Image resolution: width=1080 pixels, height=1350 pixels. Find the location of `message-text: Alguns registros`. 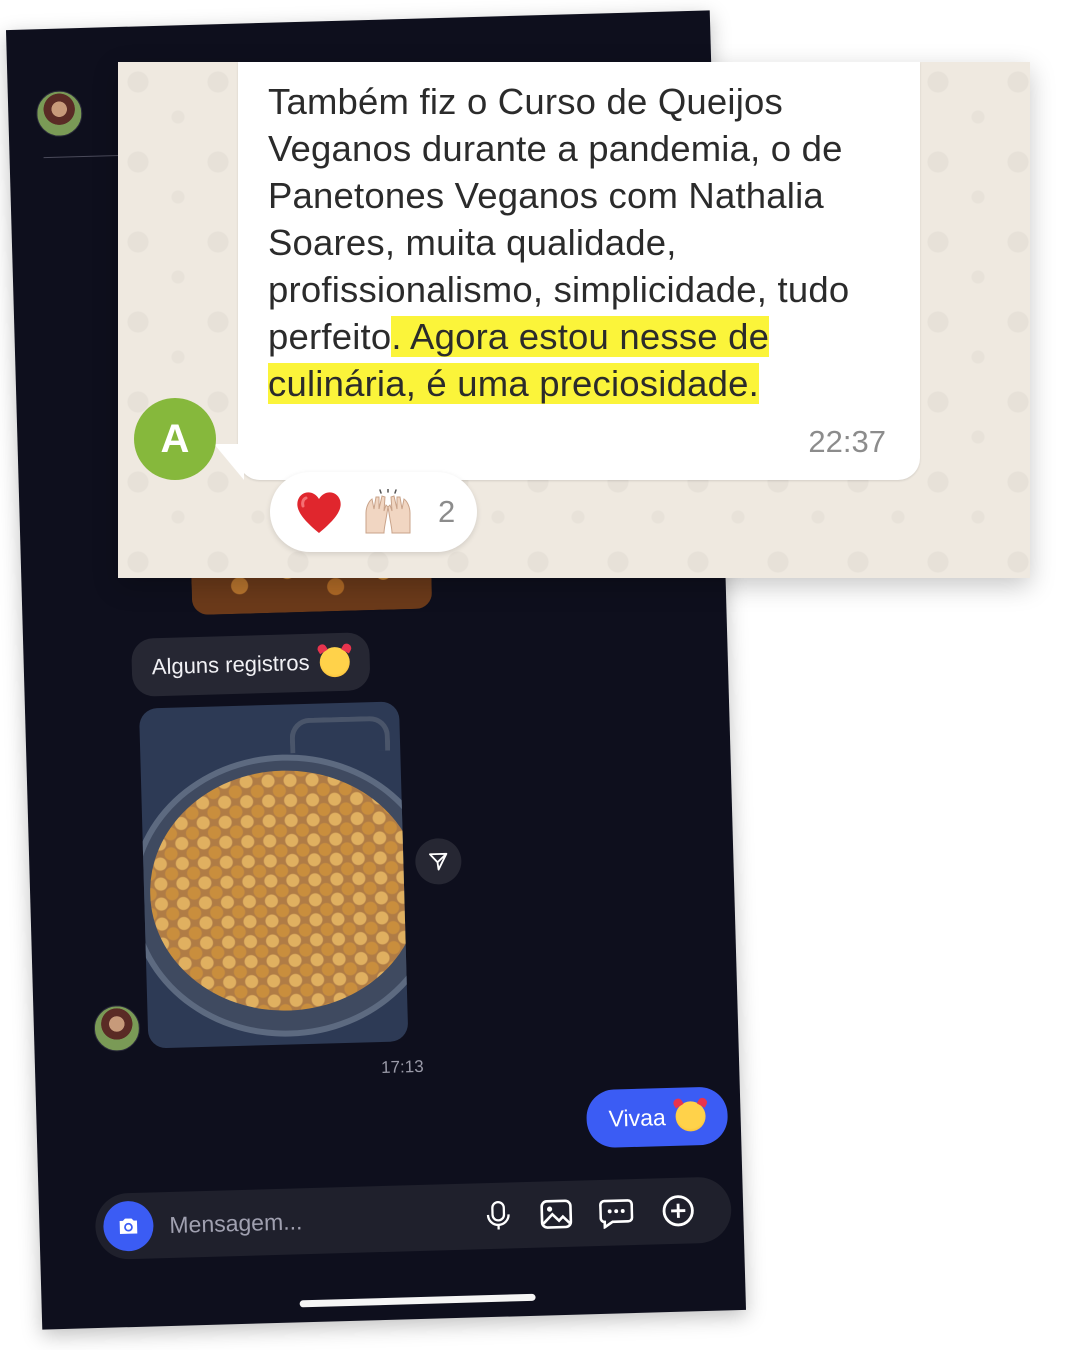

message-text: Alguns registros is located at coordinates (230, 664).